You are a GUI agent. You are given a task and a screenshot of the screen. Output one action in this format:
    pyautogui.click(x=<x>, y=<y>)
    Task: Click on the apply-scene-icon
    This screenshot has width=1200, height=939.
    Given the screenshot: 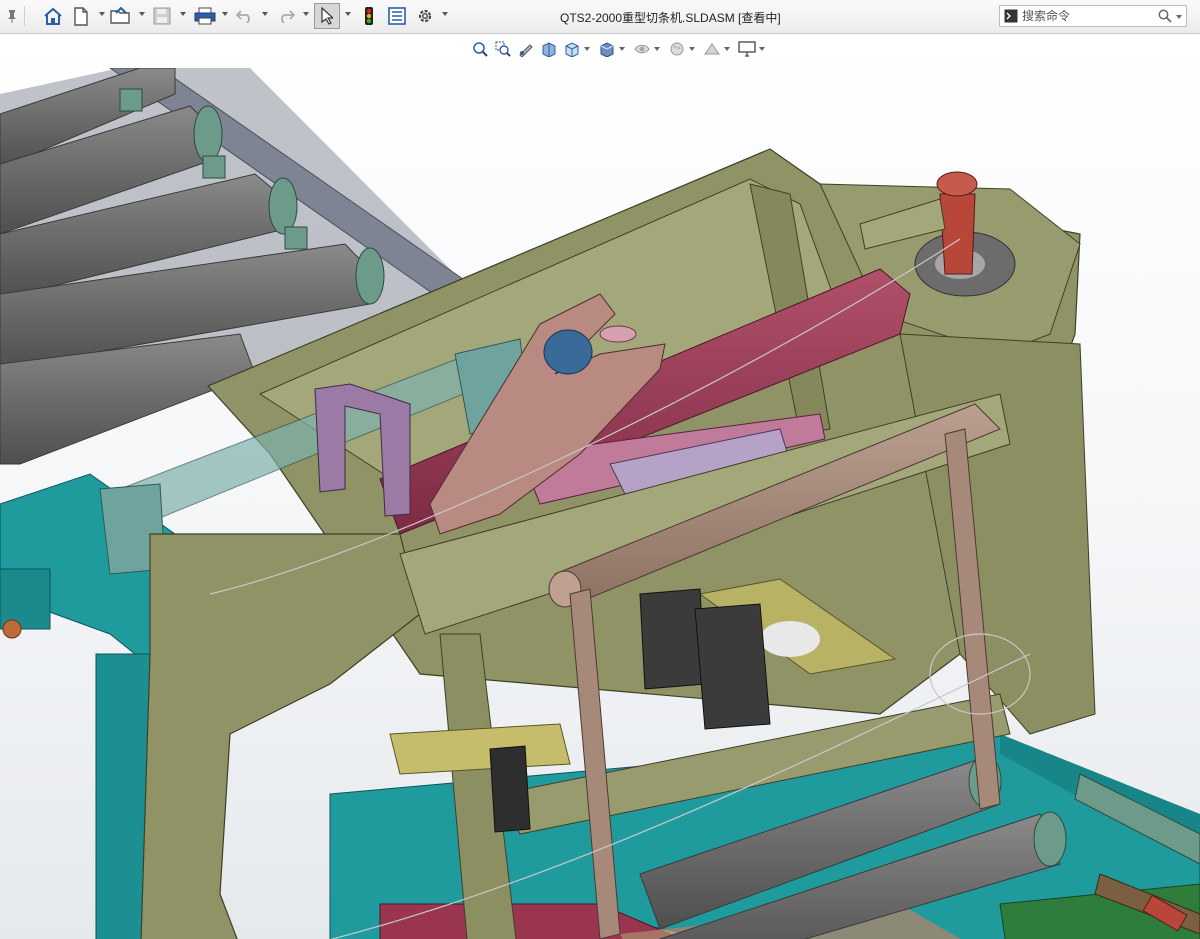 What is the action you would take?
    pyautogui.click(x=711, y=49)
    